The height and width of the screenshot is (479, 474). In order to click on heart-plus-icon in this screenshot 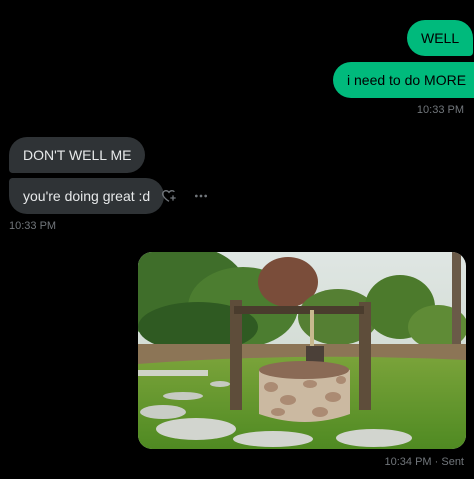, I will do `click(169, 196)`.